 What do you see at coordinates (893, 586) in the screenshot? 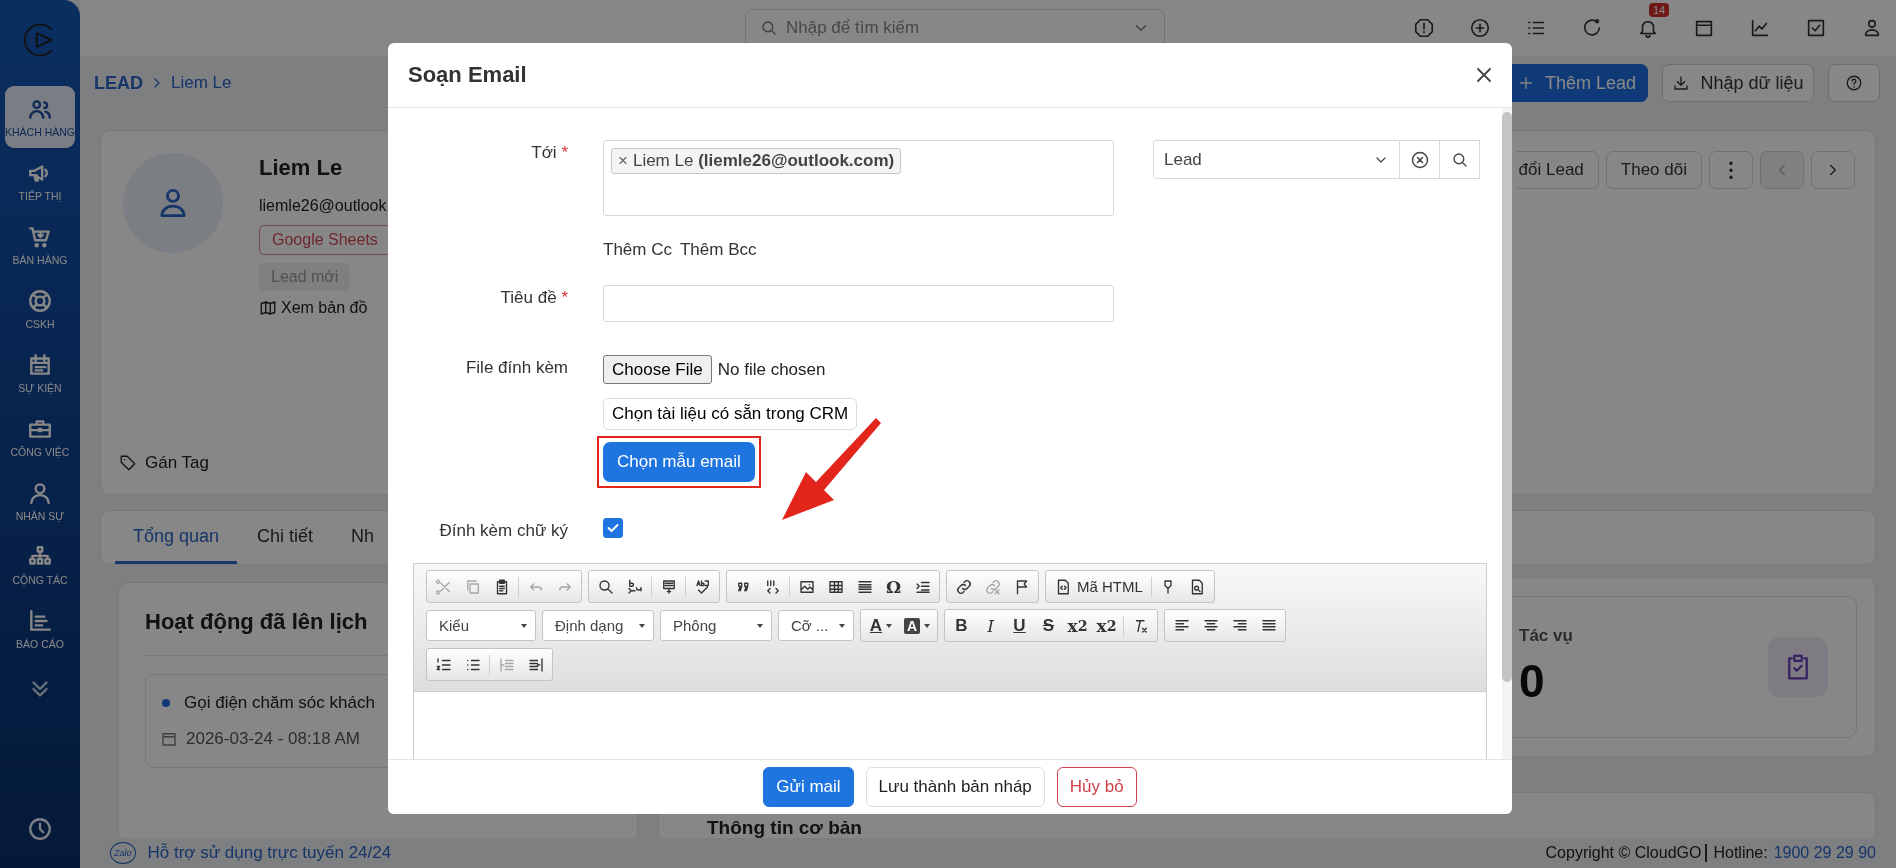
I see `format-button: Ω` at bounding box center [893, 586].